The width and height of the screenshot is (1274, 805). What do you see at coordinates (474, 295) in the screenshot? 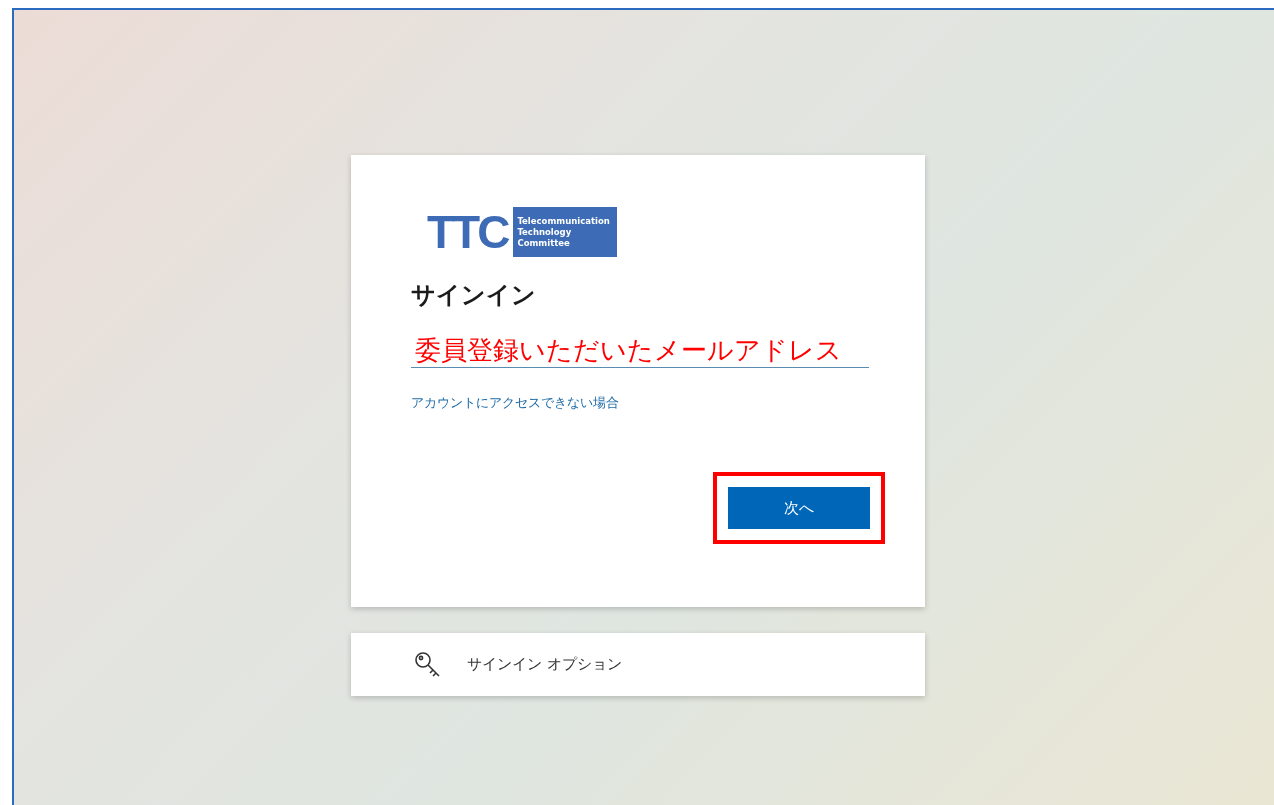
I see `page-title: サインイン` at bounding box center [474, 295].